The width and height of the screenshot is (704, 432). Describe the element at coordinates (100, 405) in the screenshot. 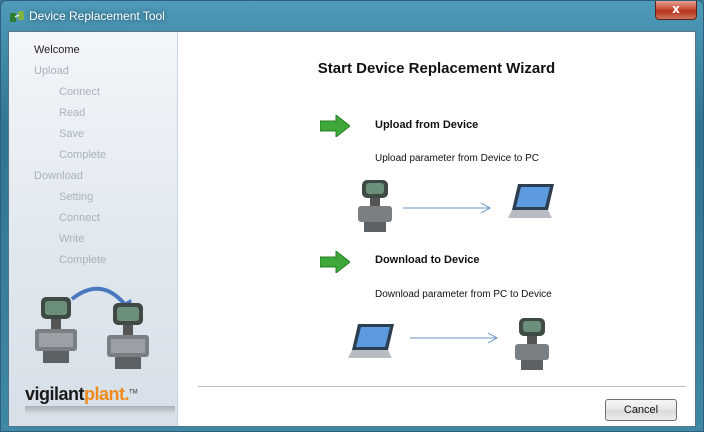

I see `vigilantplant-logo: vigilantplant.TM` at that location.